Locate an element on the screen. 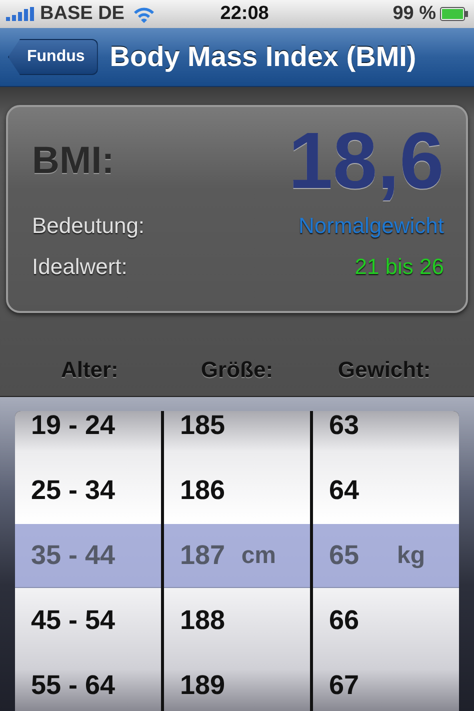 This screenshot has height=711, width=474. back-button: Fundus is located at coordinates (53, 57).